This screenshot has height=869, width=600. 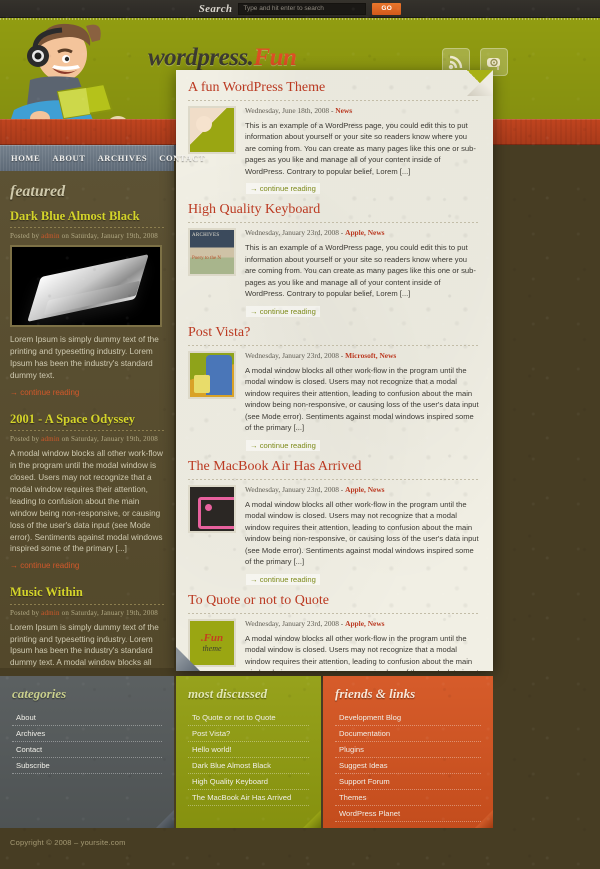 I want to click on widget-title: most discussed, so click(x=228, y=693).